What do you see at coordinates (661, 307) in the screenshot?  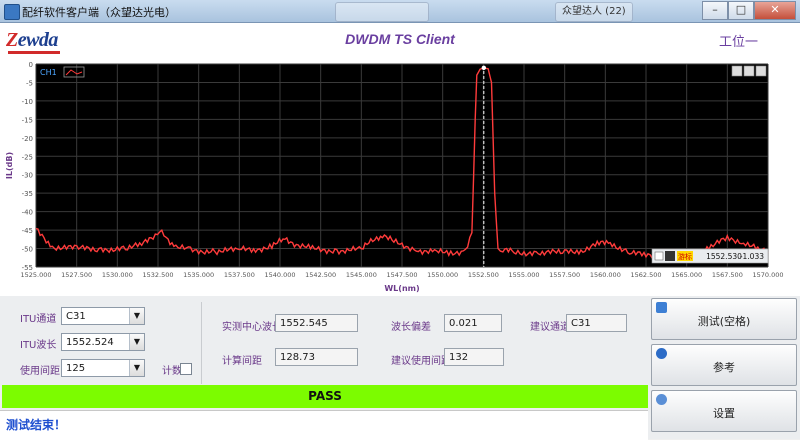 I see `test-icon` at bounding box center [661, 307].